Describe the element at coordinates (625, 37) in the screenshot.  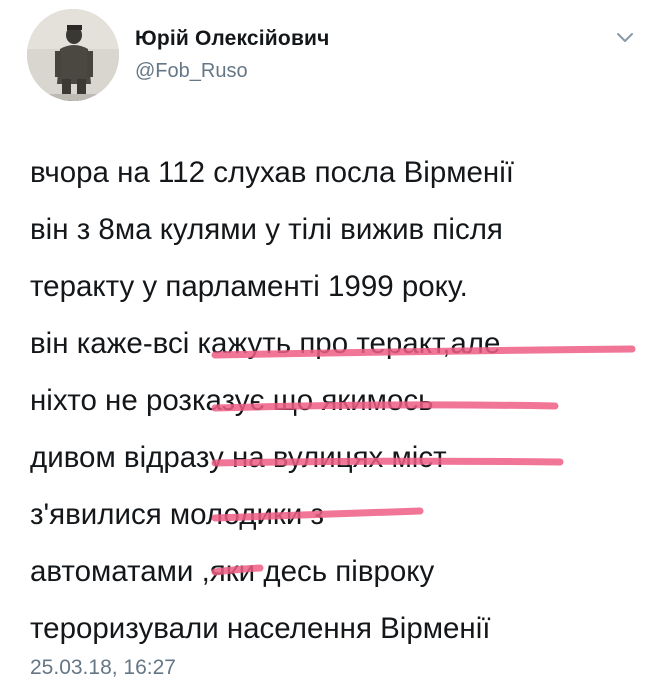
I see `chevron-down-icon` at that location.